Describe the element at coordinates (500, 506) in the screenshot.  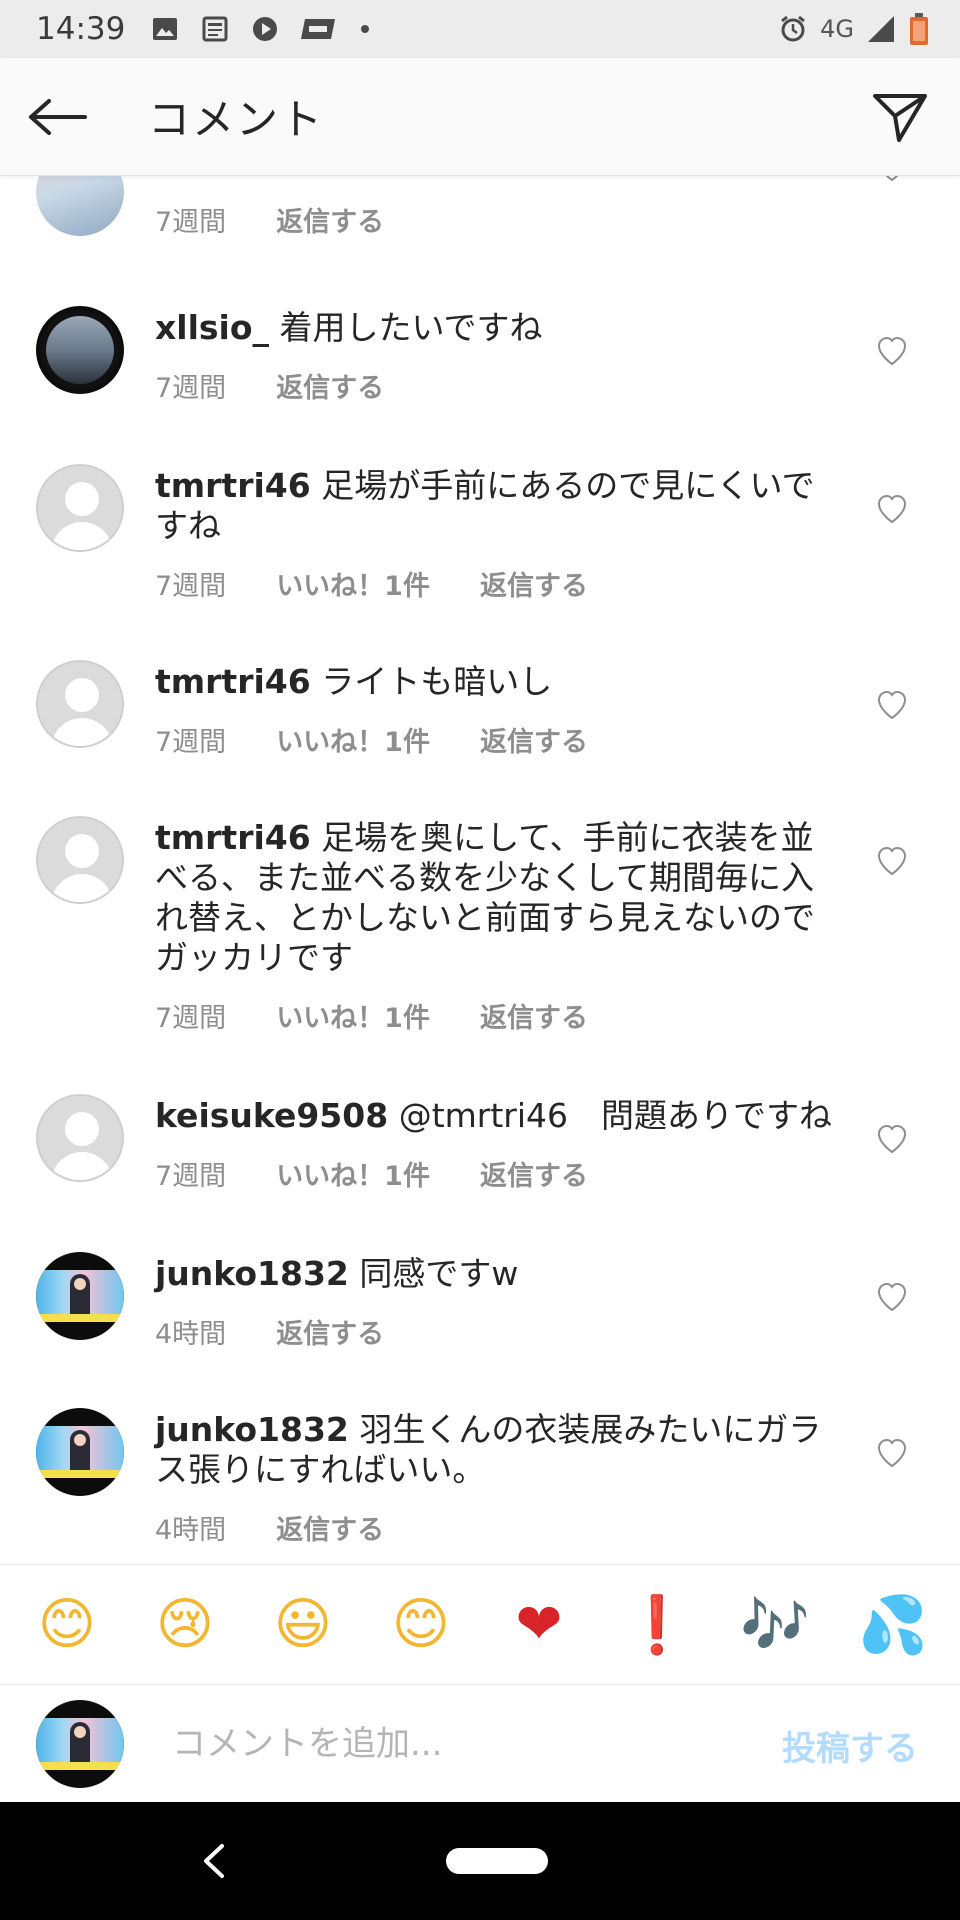
I see `comment-body: tmrtri46 足場が手前にあるので見にくいですね` at that location.